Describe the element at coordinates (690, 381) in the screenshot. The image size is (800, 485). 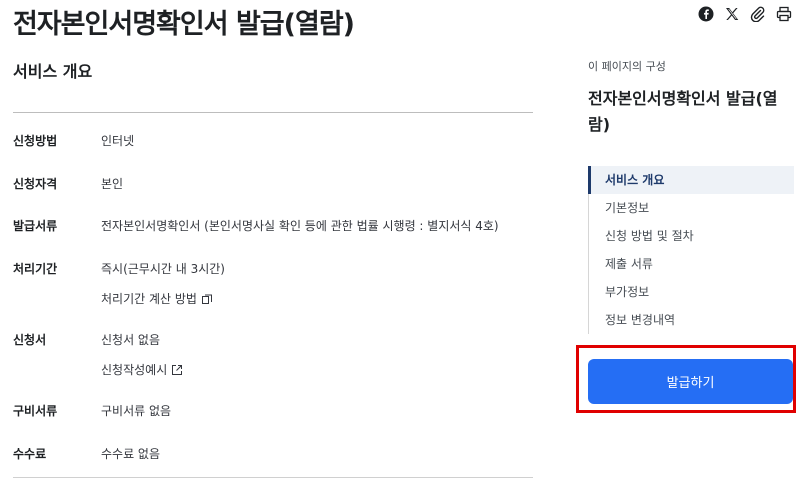
I see `issue-button: 발급하기` at that location.